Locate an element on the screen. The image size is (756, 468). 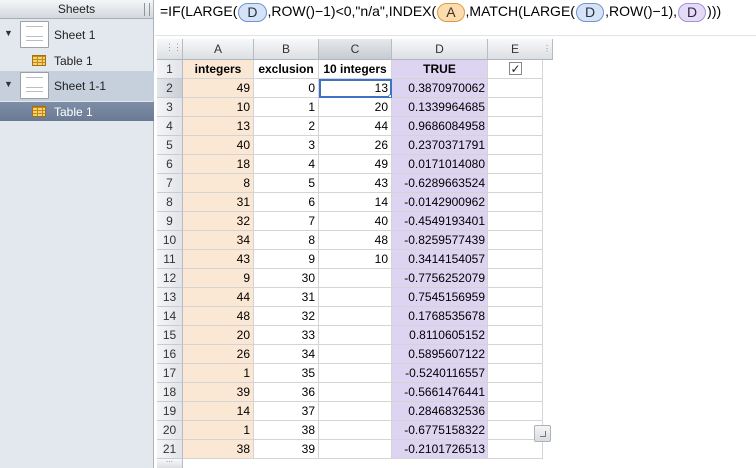
header-cell-10-integers: 10 integers is located at coordinates (355, 69).